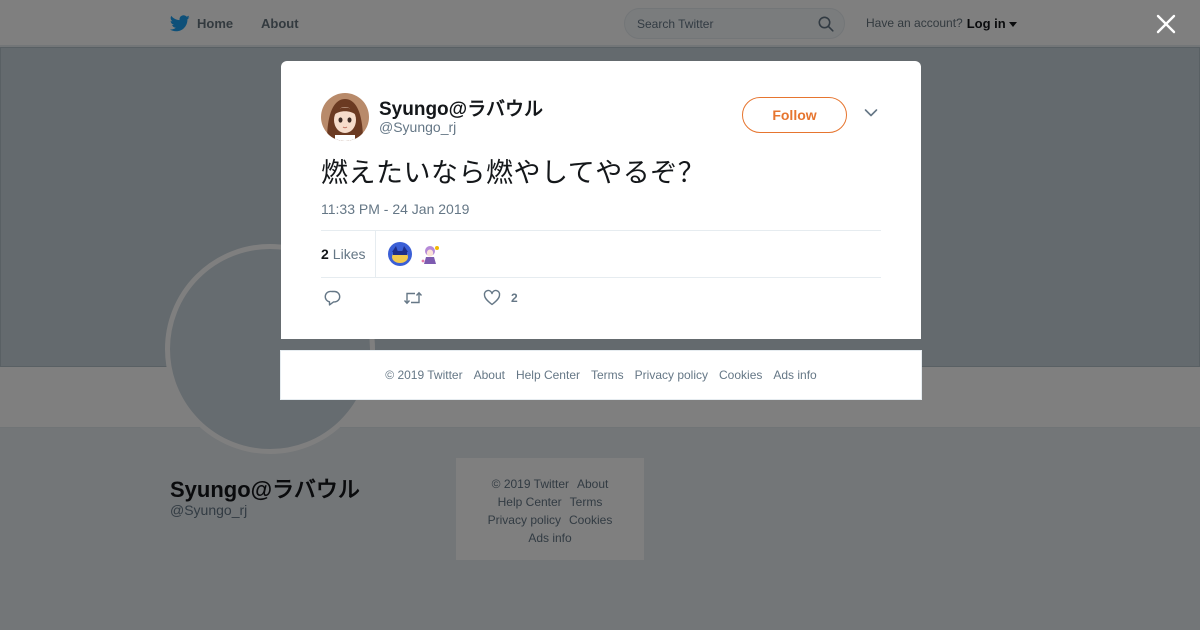 The width and height of the screenshot is (1200, 630). I want to click on author-handle: @Syungo_rj, so click(417, 127).